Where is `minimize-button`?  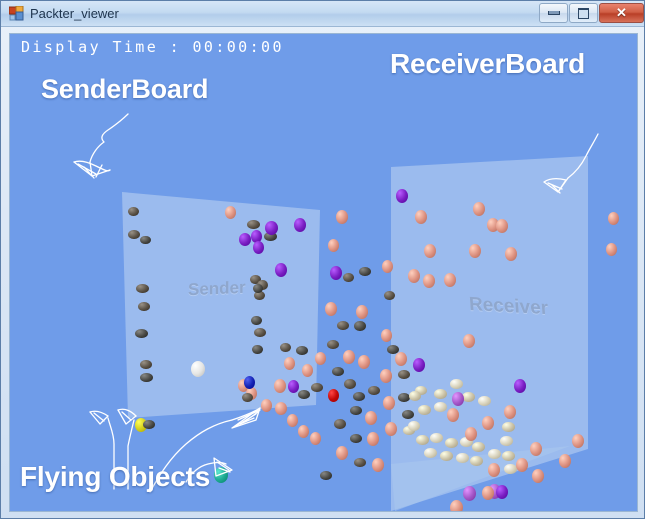 minimize-button is located at coordinates (553, 13).